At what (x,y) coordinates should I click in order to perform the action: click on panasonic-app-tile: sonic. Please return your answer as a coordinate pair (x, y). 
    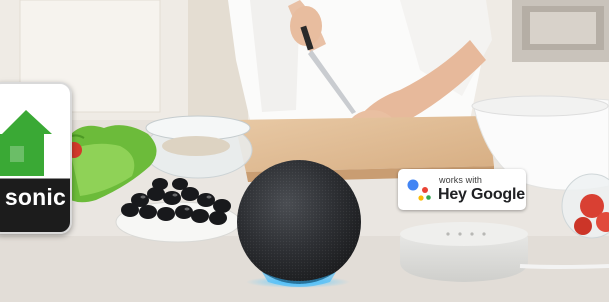
    Looking at the image, I should click on (36, 158).